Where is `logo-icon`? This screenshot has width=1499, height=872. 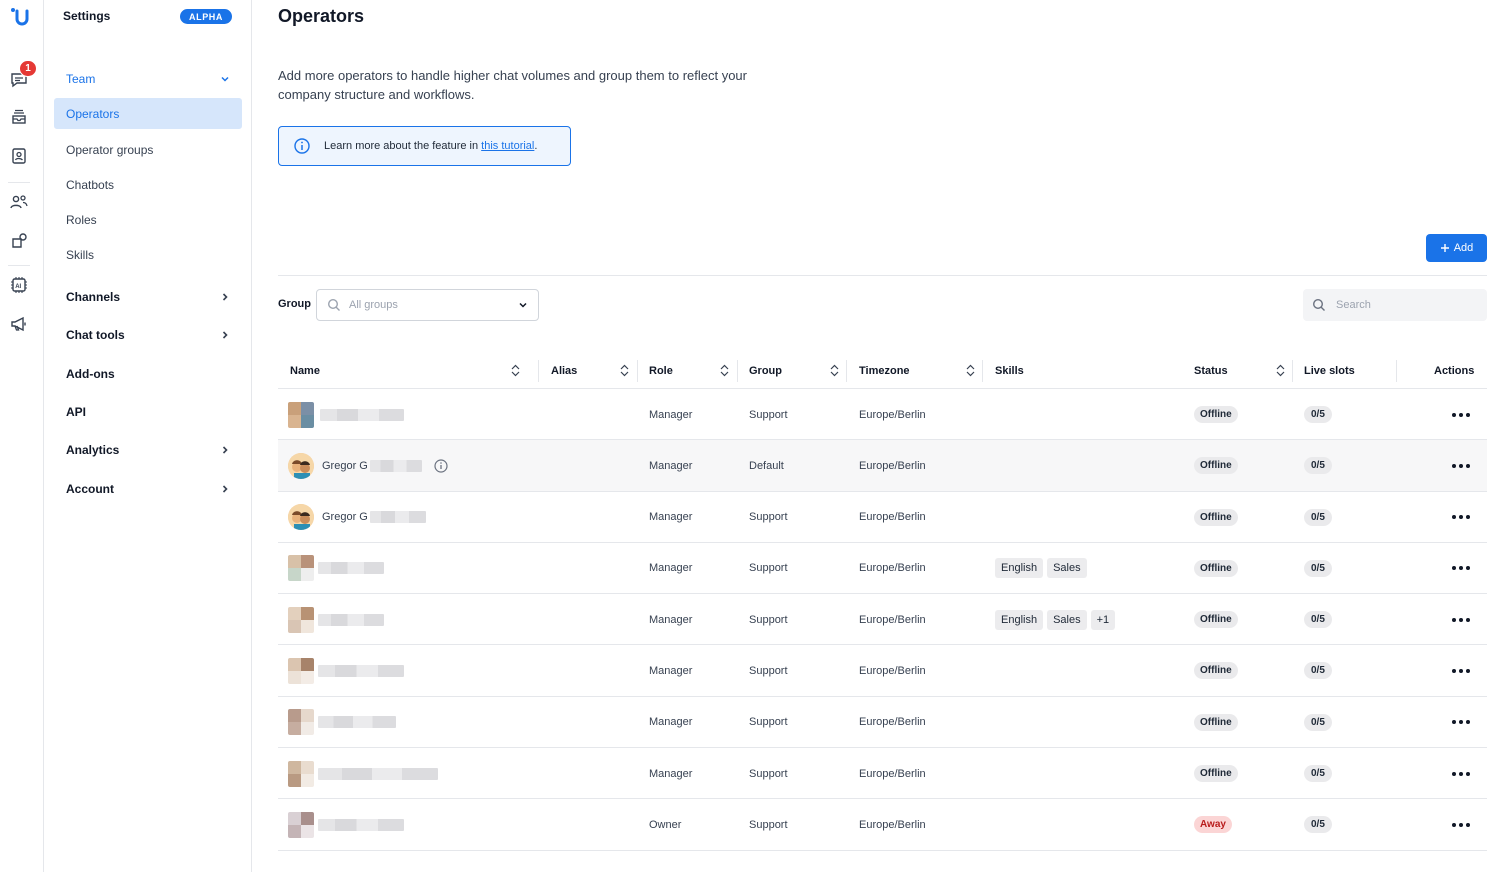 logo-icon is located at coordinates (19, 18).